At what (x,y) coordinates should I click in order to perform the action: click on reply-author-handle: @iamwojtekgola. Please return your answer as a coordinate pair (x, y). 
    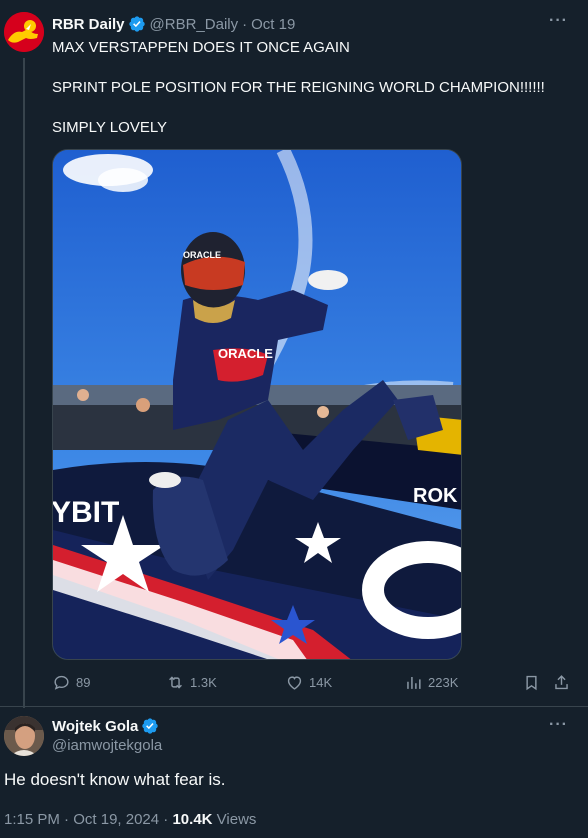
    Looking at the image, I should click on (107, 745).